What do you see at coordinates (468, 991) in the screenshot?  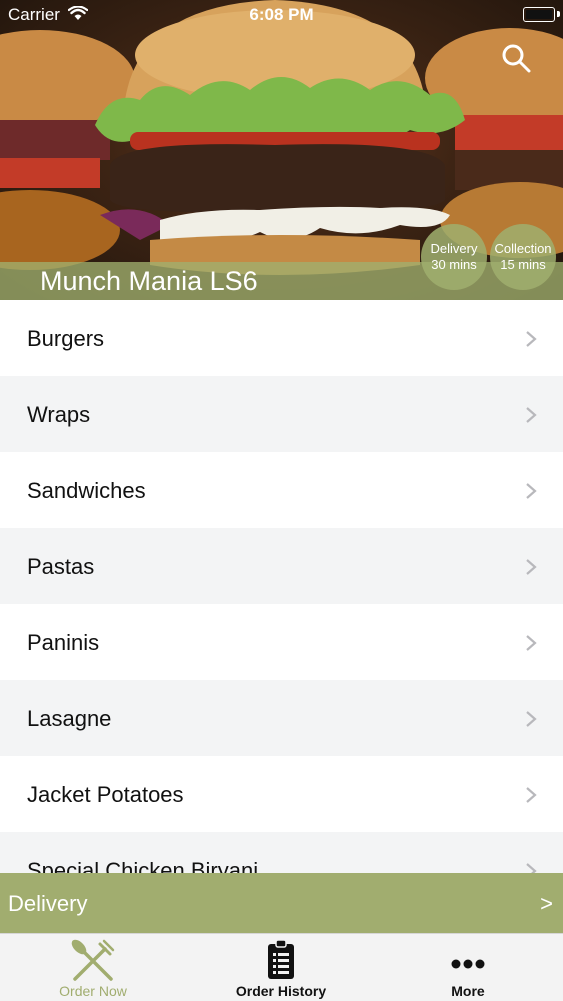 I see `tab-label: More` at bounding box center [468, 991].